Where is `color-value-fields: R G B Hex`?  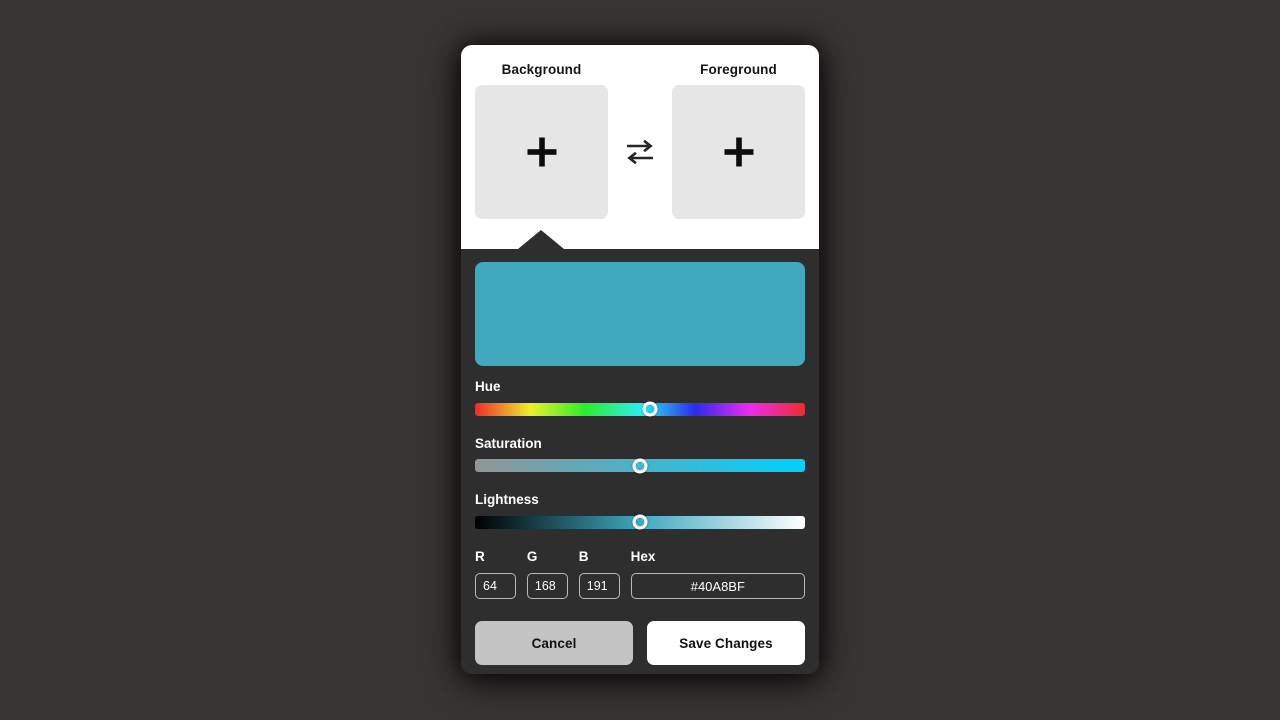
color-value-fields: R G B Hex is located at coordinates (640, 573).